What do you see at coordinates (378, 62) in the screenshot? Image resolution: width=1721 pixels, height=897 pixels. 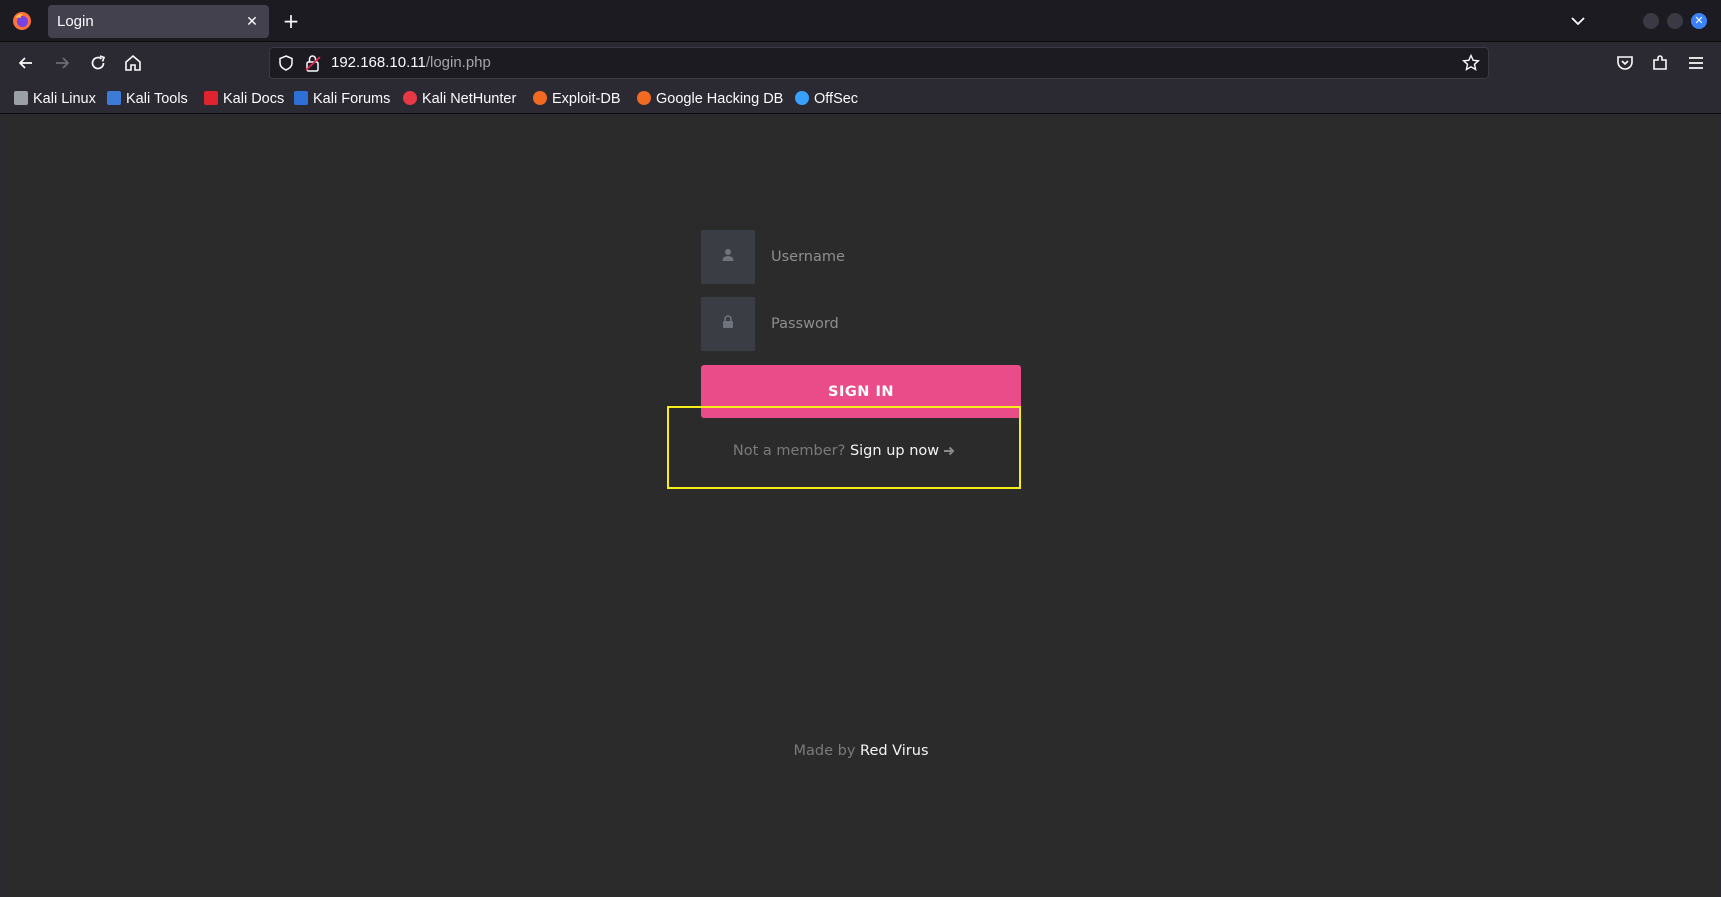 I see `url-host: 192.168.10.11` at bounding box center [378, 62].